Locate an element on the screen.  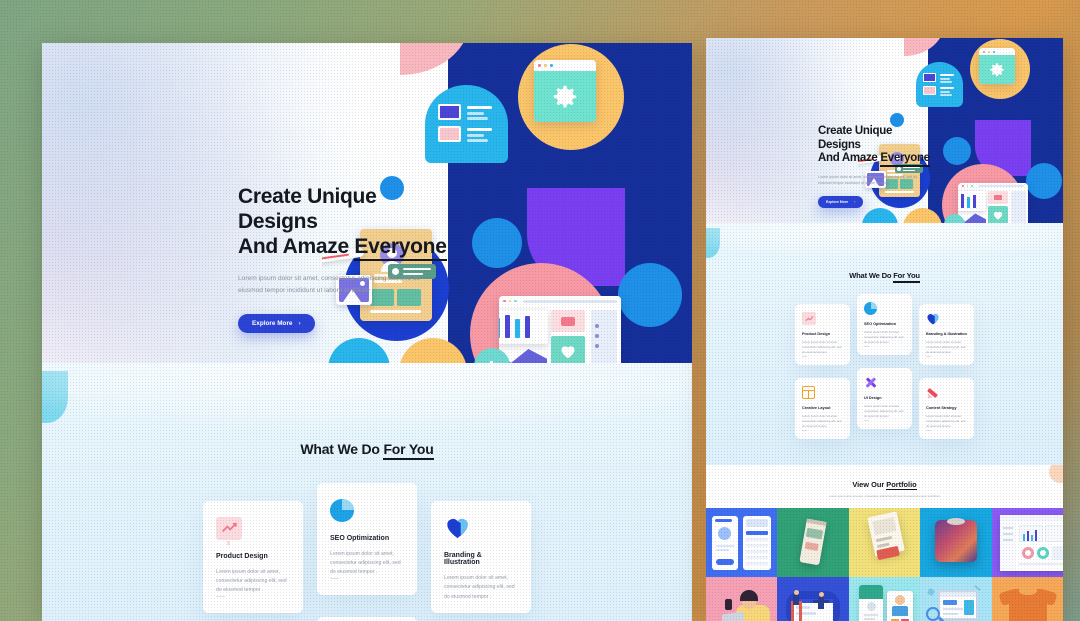
portfolio-title-underlined: Portfolio is located at coordinates (901, 485).